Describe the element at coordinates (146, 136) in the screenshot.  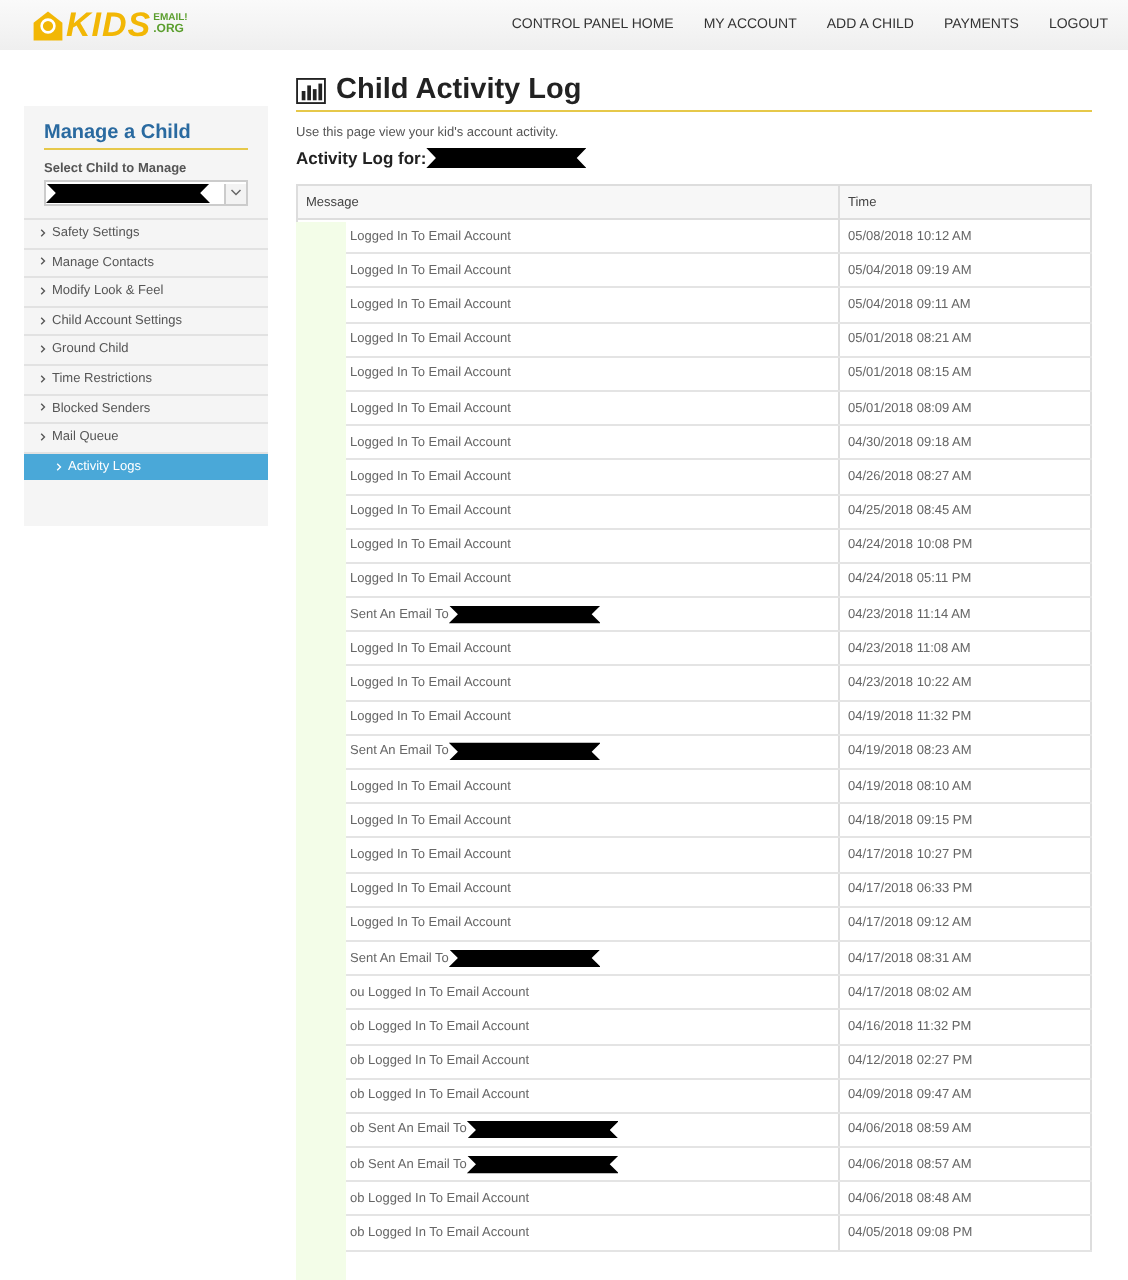
I see `sidebar-title: Manage a Child` at that location.